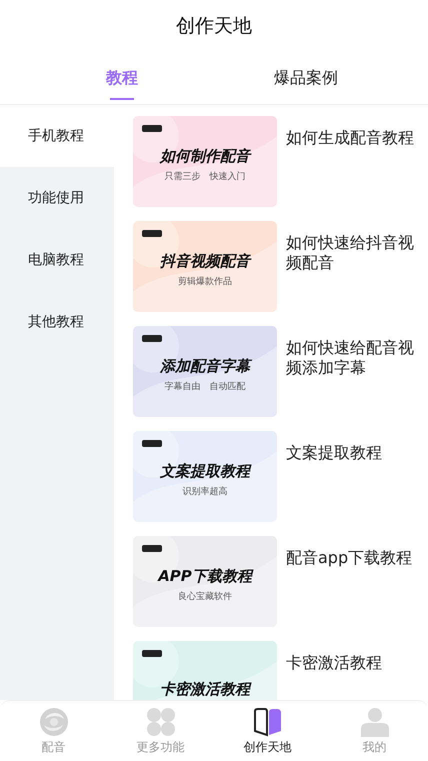 This screenshot has width=428, height=761. What do you see at coordinates (57, 198) in the screenshot?
I see `sidebar-item: 功能使用` at bounding box center [57, 198].